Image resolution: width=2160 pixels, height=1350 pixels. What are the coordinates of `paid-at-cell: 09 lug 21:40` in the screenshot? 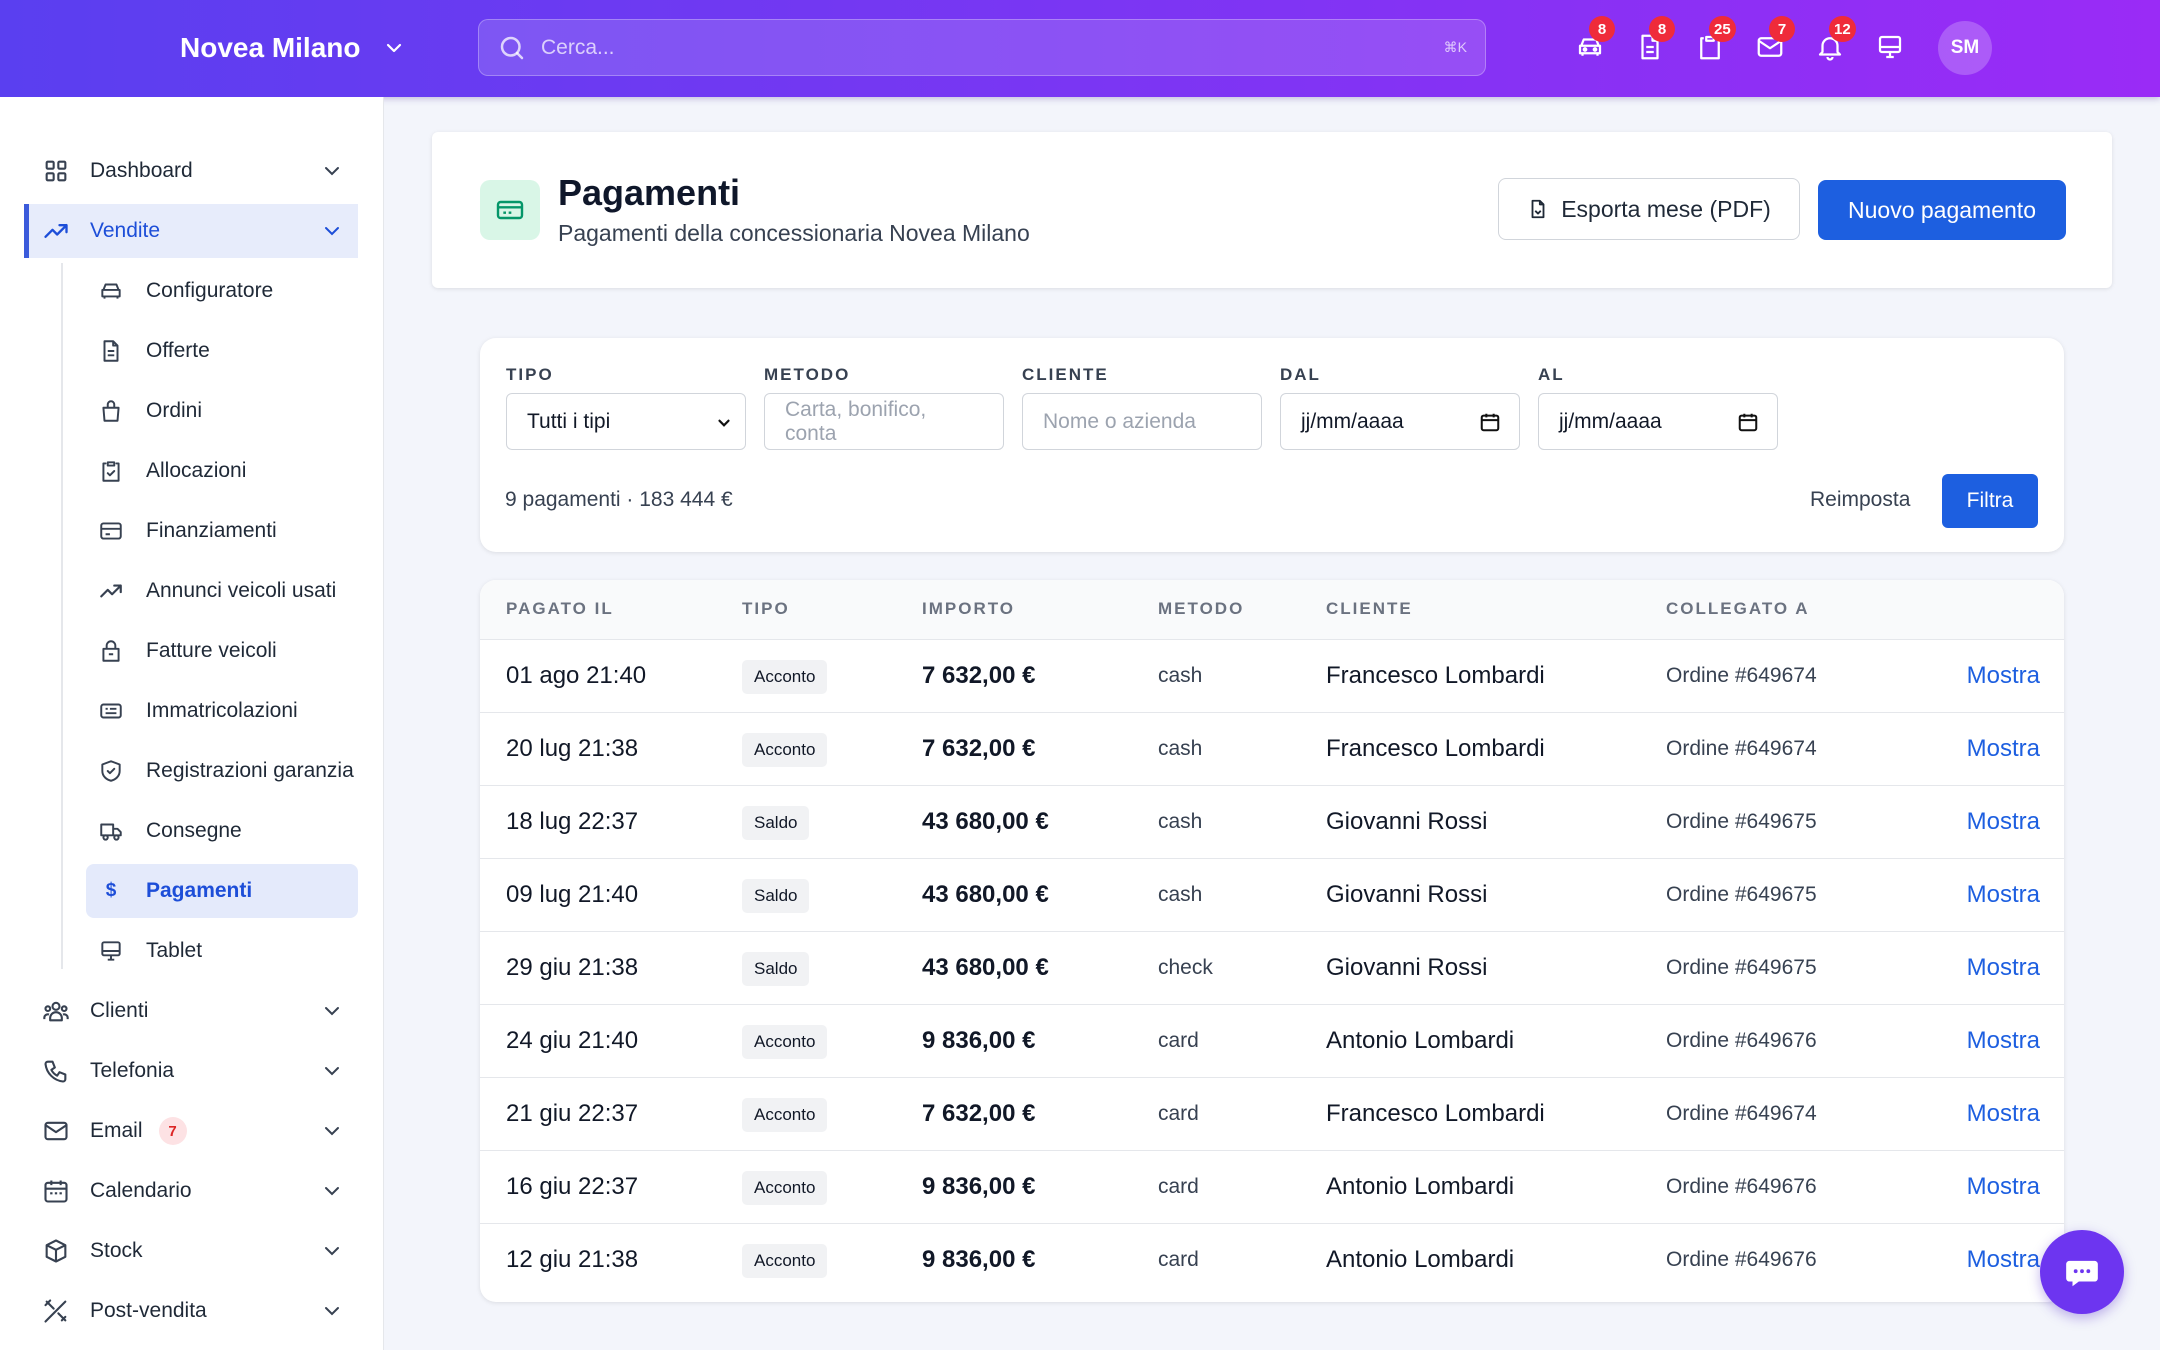 It's located at (572, 894).